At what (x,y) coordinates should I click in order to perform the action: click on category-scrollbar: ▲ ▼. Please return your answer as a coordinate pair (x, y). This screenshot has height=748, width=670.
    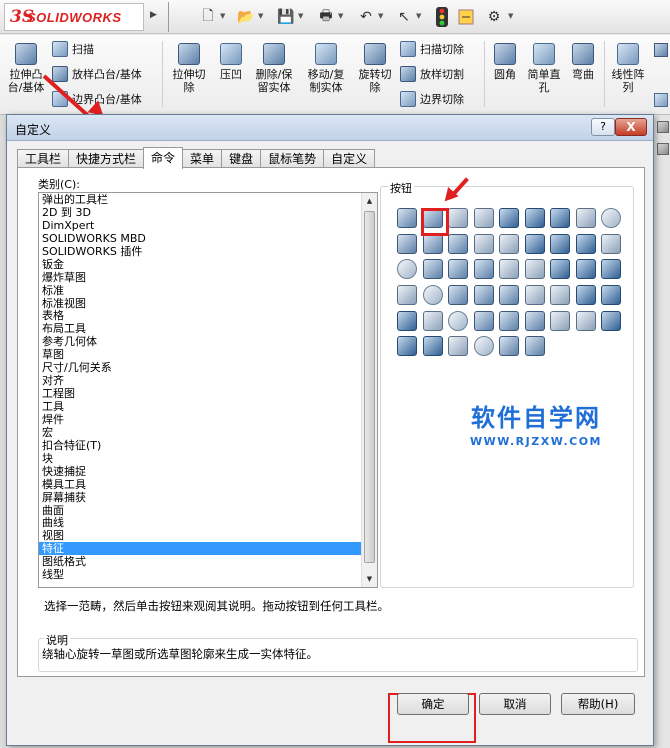
    Looking at the image, I should click on (369, 390).